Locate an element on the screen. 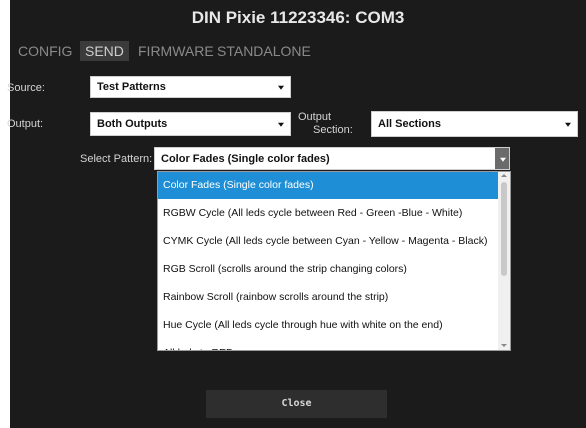  source-select: Test Patterns is located at coordinates (190, 87).